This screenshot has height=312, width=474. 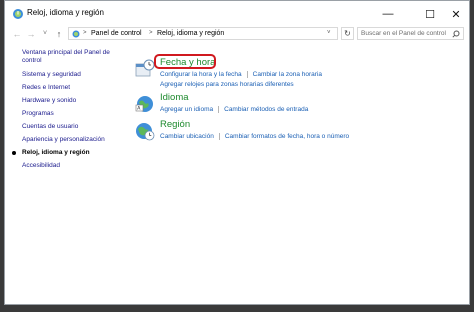 I want to click on sidebar-item-label: Reloj, idioma y región, so click(x=56, y=152).